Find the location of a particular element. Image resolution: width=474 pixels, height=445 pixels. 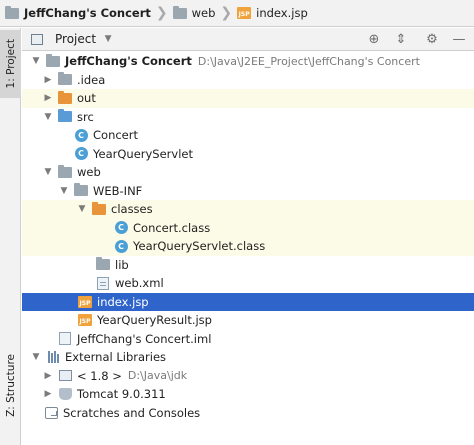

tree-row-yearqueryservlet-class: C YearQueryServlet.class is located at coordinates (248, 246).